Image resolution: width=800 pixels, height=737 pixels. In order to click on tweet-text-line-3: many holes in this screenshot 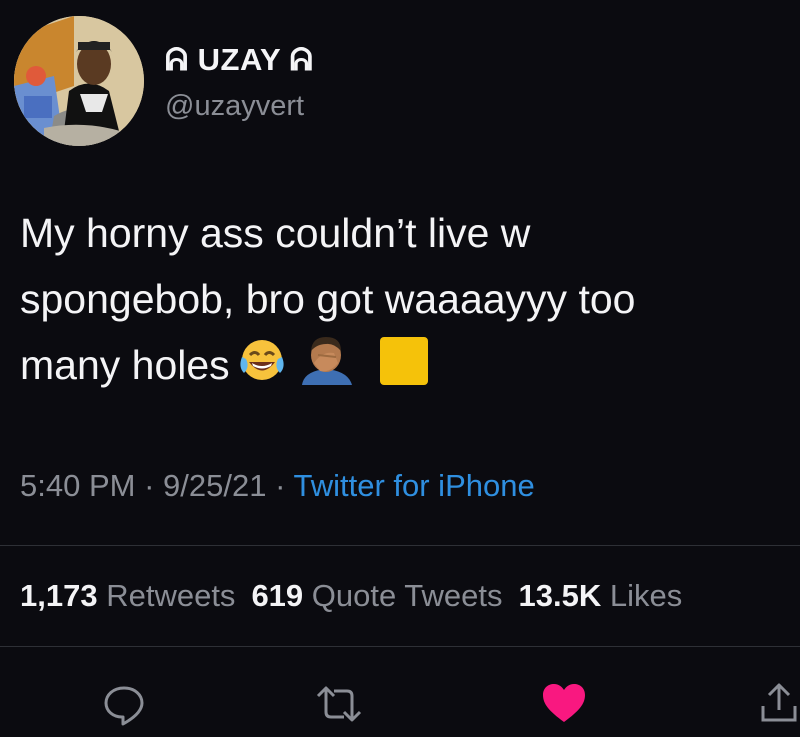, I will do `click(410, 368)`.